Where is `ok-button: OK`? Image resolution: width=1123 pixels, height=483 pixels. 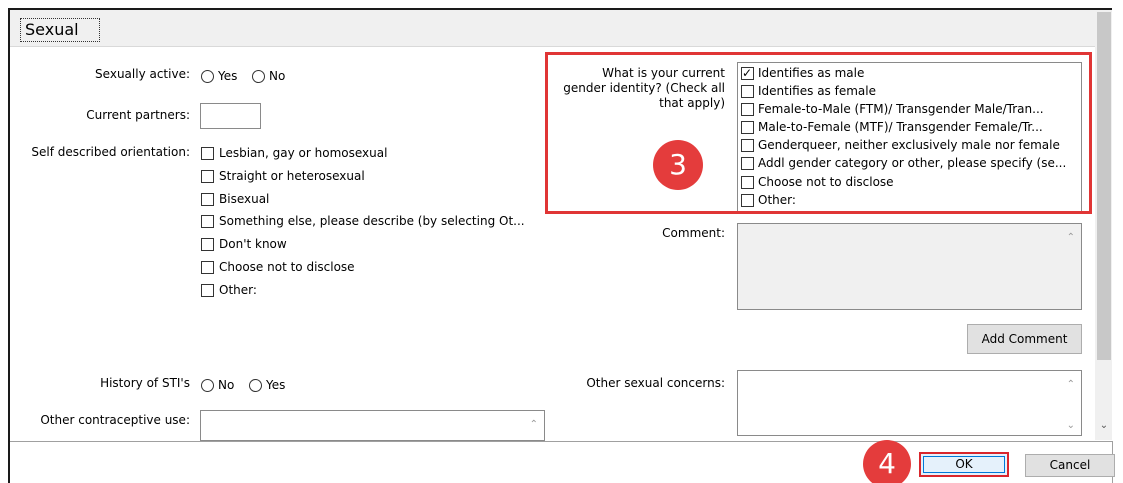 ok-button: OK is located at coordinates (964, 464).